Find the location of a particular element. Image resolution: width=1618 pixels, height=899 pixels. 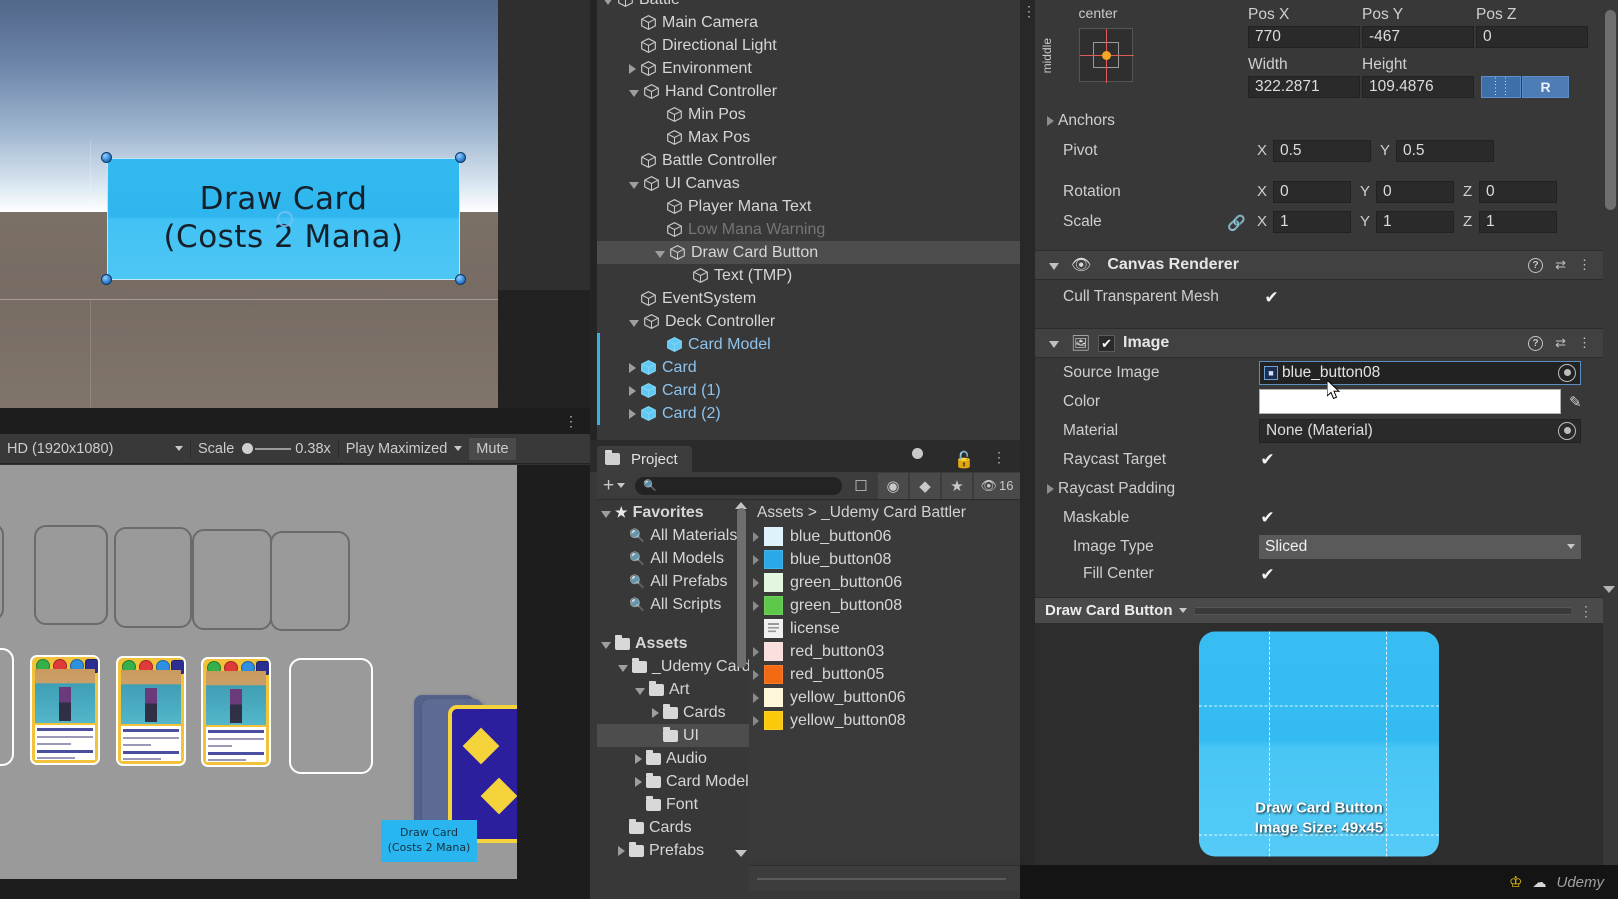

project-tab: Project is located at coordinates (644, 459).